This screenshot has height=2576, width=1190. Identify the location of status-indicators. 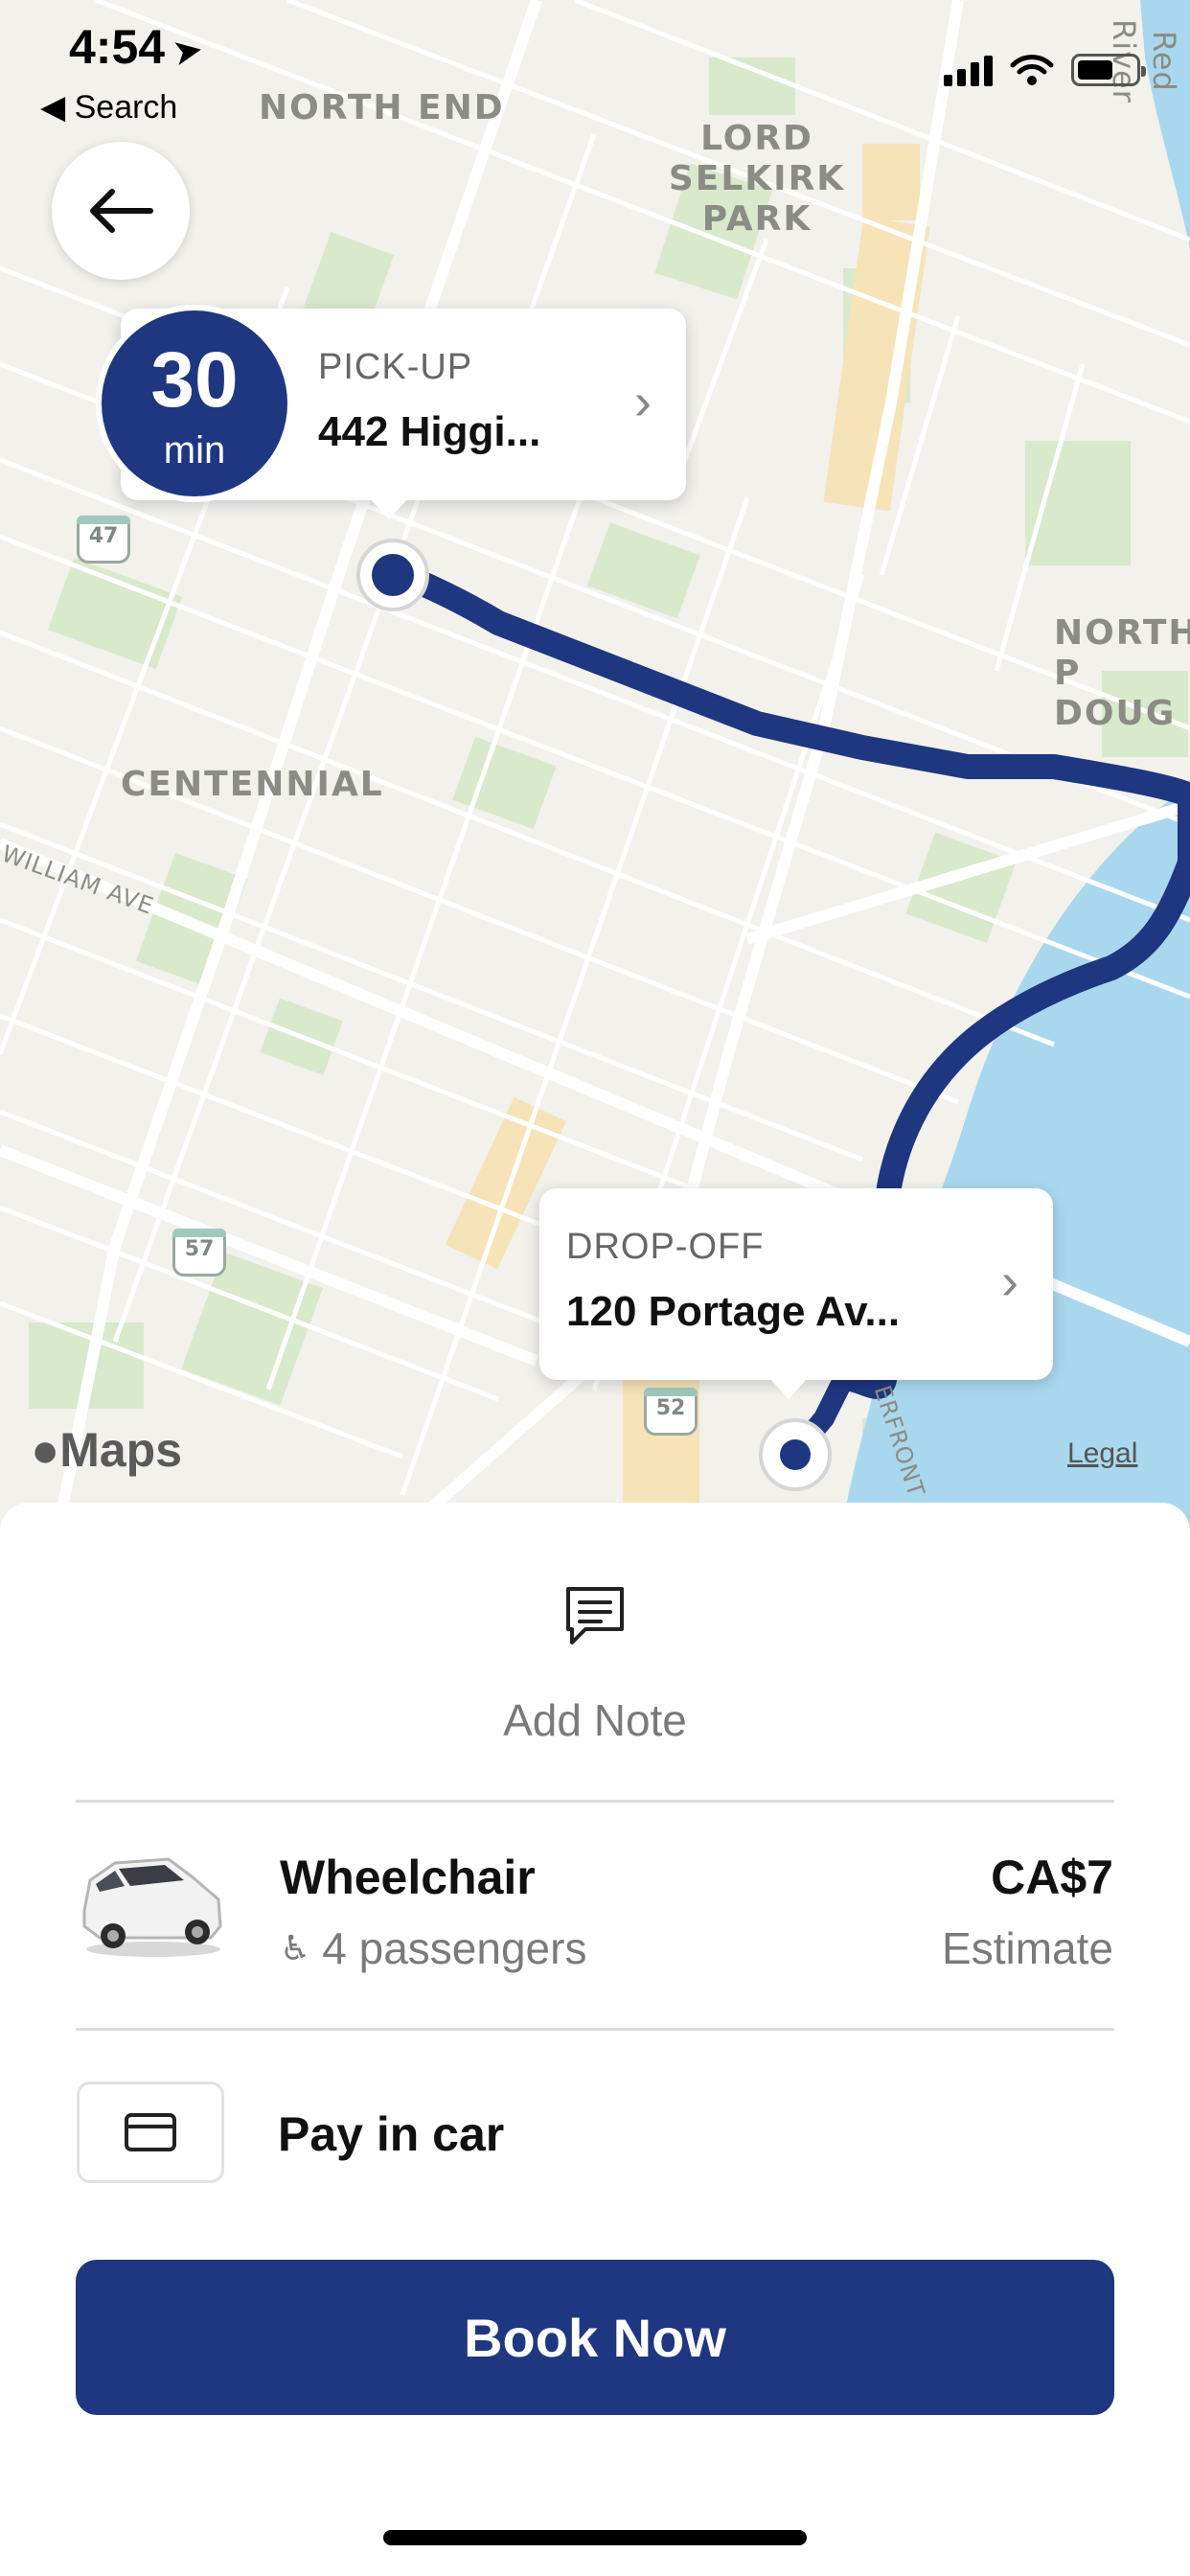
(1045, 70).